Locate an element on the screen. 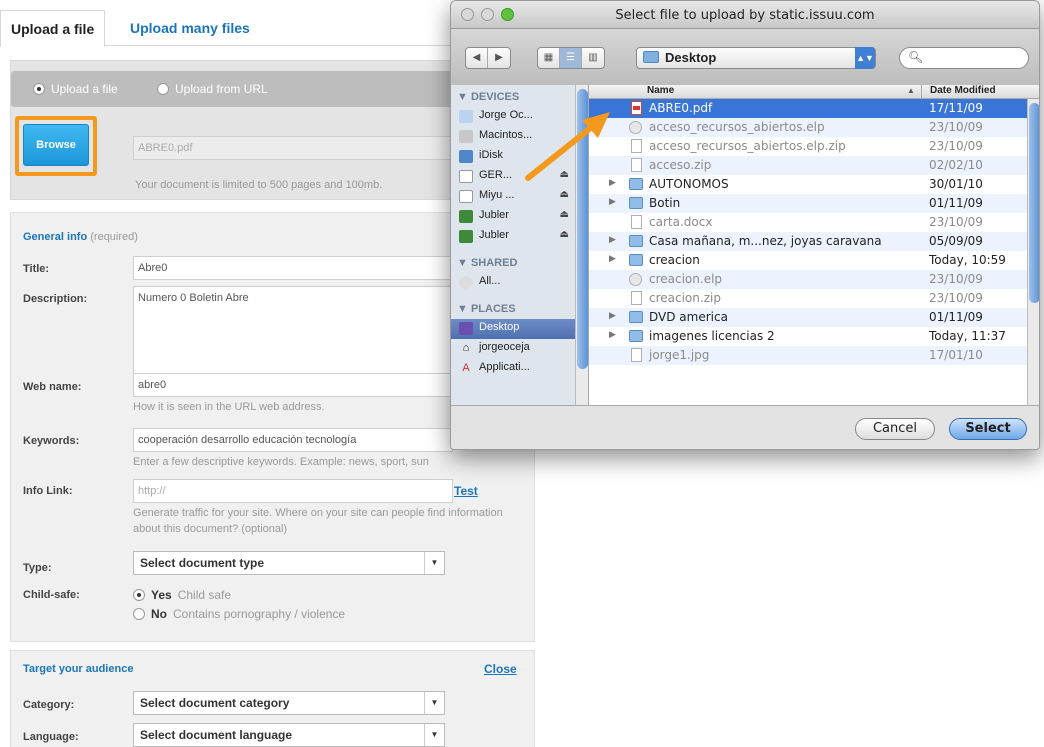  file-row: acceso_recursos_abiertos.elp 23/10/09 is located at coordinates (808, 127).